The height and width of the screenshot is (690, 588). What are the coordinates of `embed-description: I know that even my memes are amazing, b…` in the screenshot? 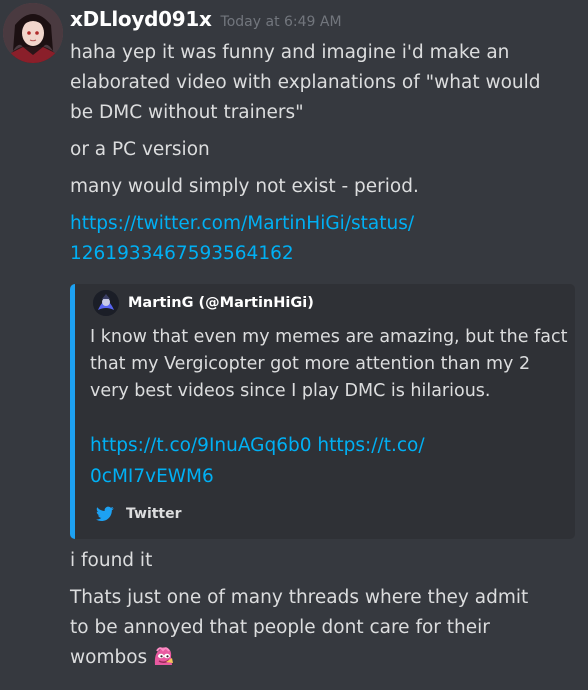 It's located at (330, 364).